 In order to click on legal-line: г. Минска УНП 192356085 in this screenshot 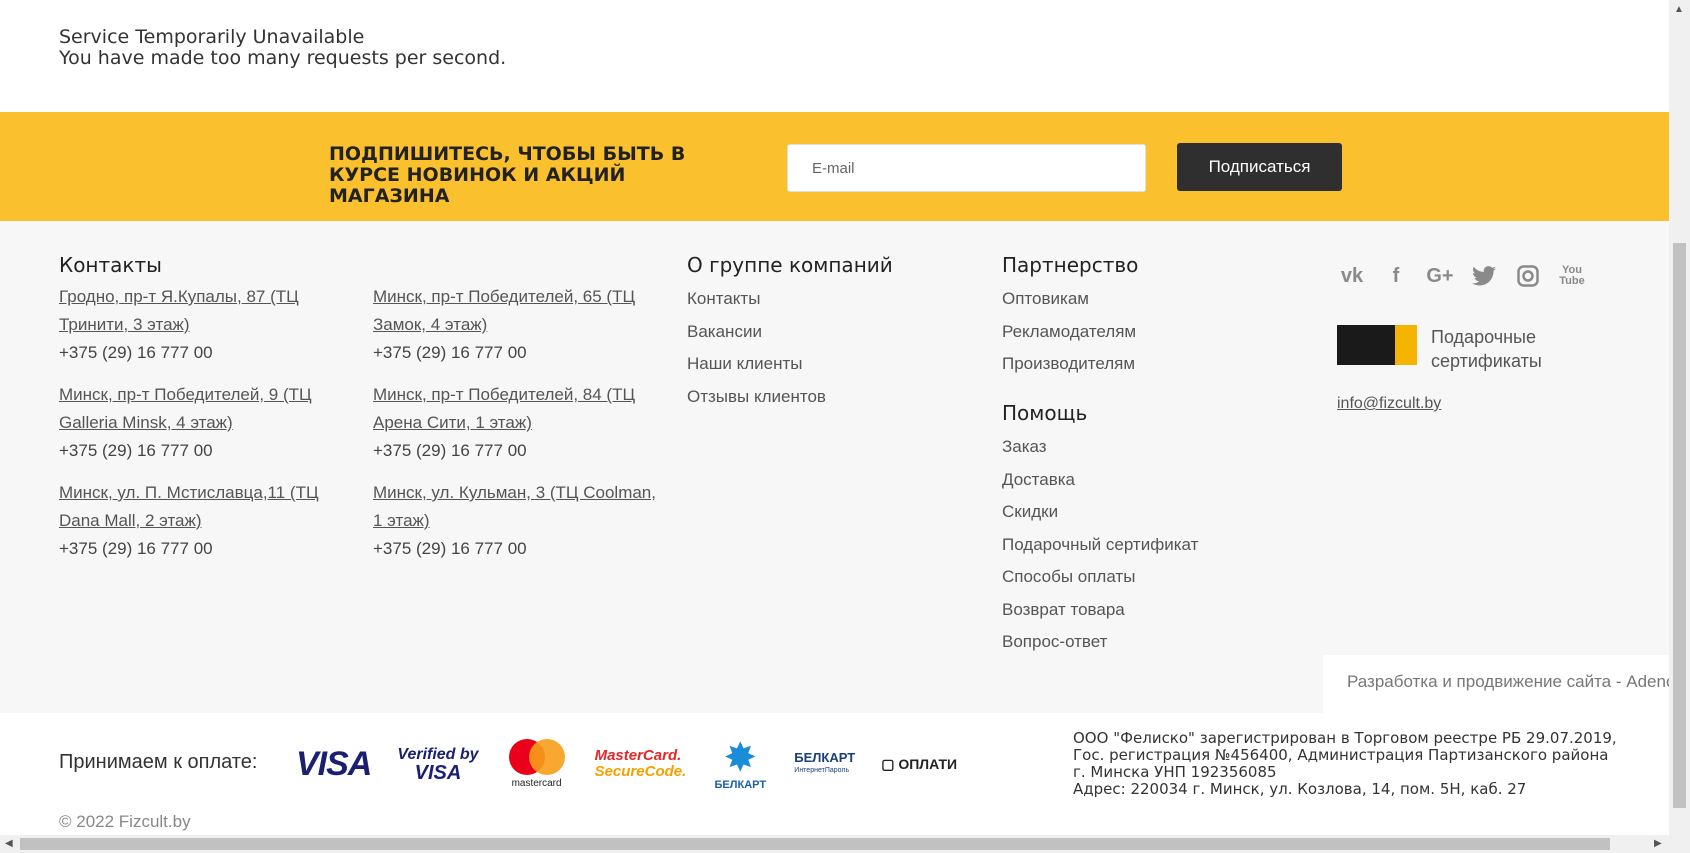, I will do `click(1175, 772)`.